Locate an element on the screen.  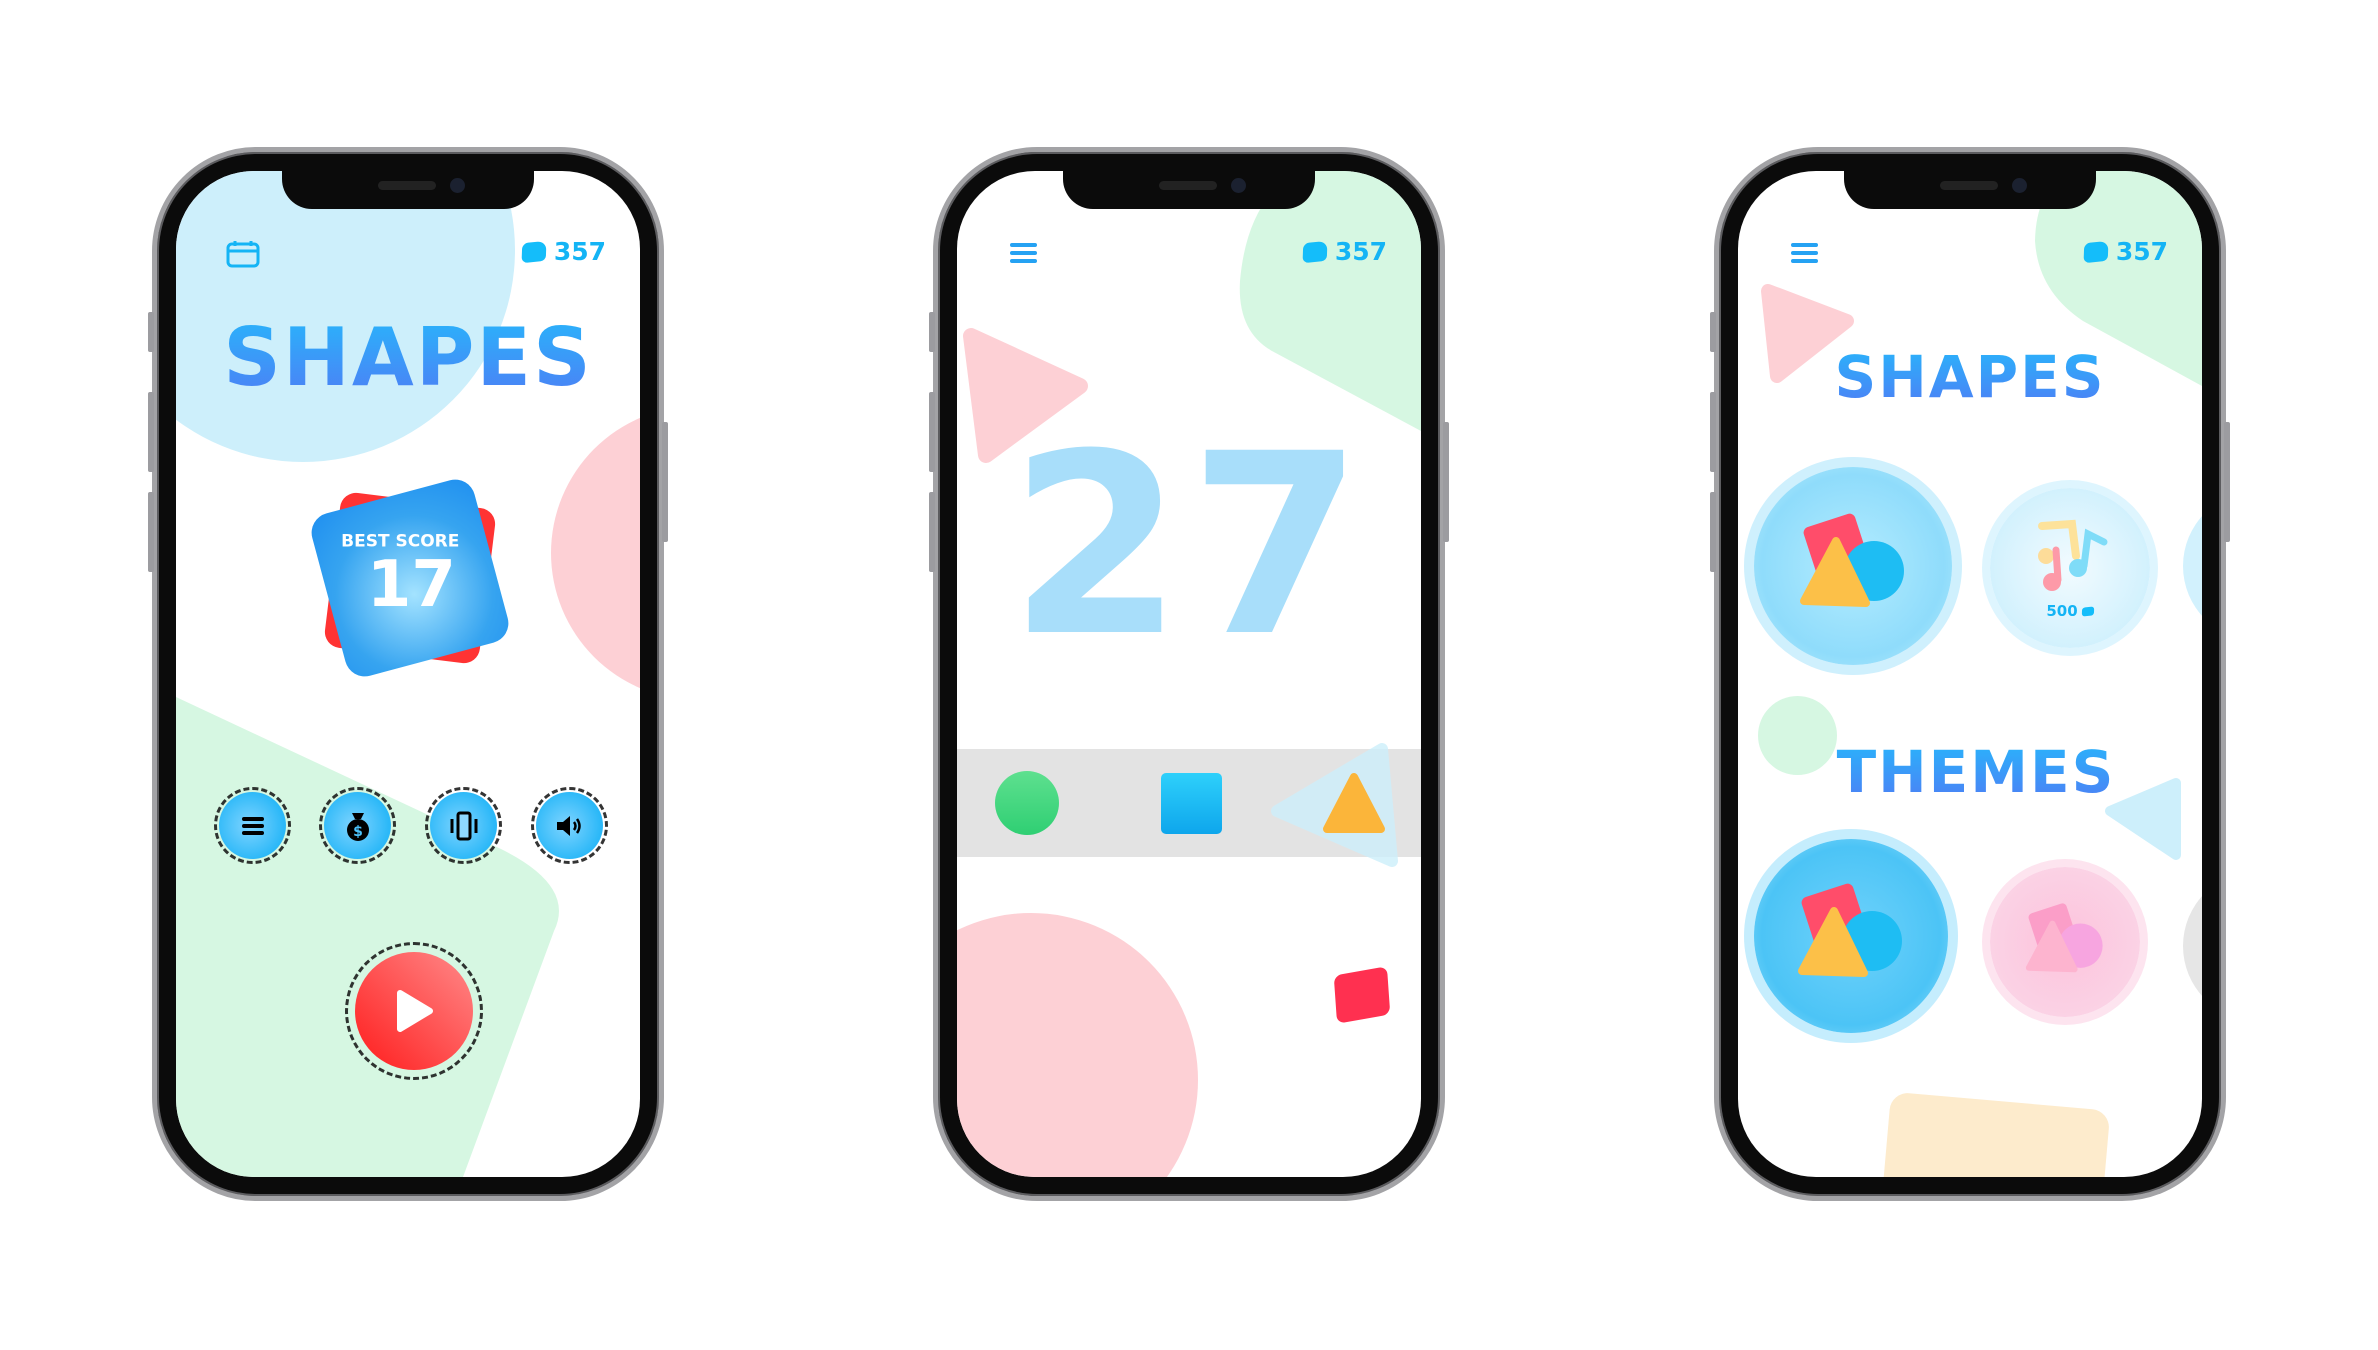
best-score-card: BEST SCORE 17 is located at coordinates (410, 578).